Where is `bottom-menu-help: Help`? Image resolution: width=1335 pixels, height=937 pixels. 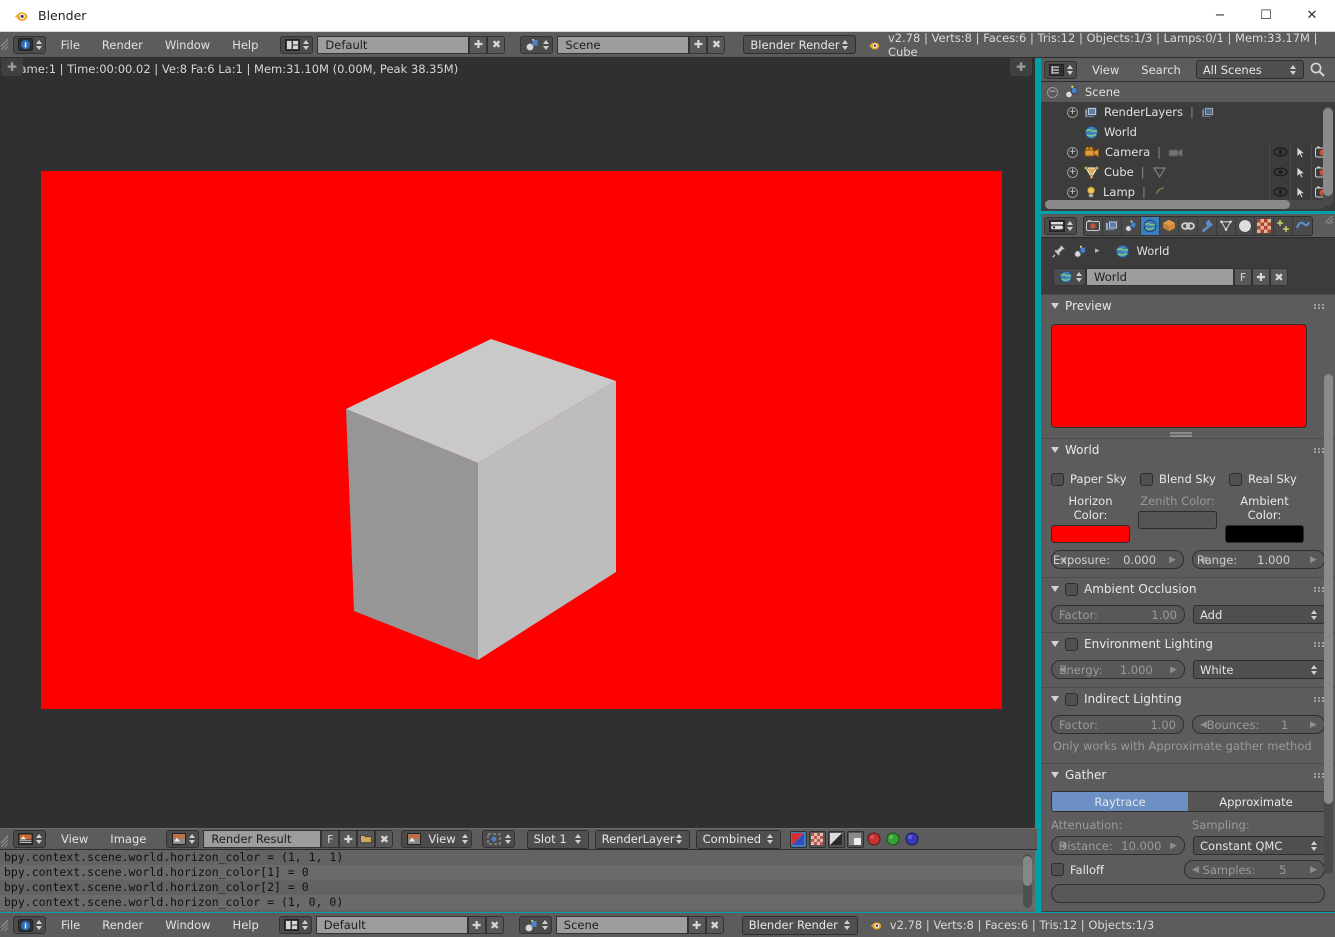 bottom-menu-help: Help is located at coordinates (246, 925).